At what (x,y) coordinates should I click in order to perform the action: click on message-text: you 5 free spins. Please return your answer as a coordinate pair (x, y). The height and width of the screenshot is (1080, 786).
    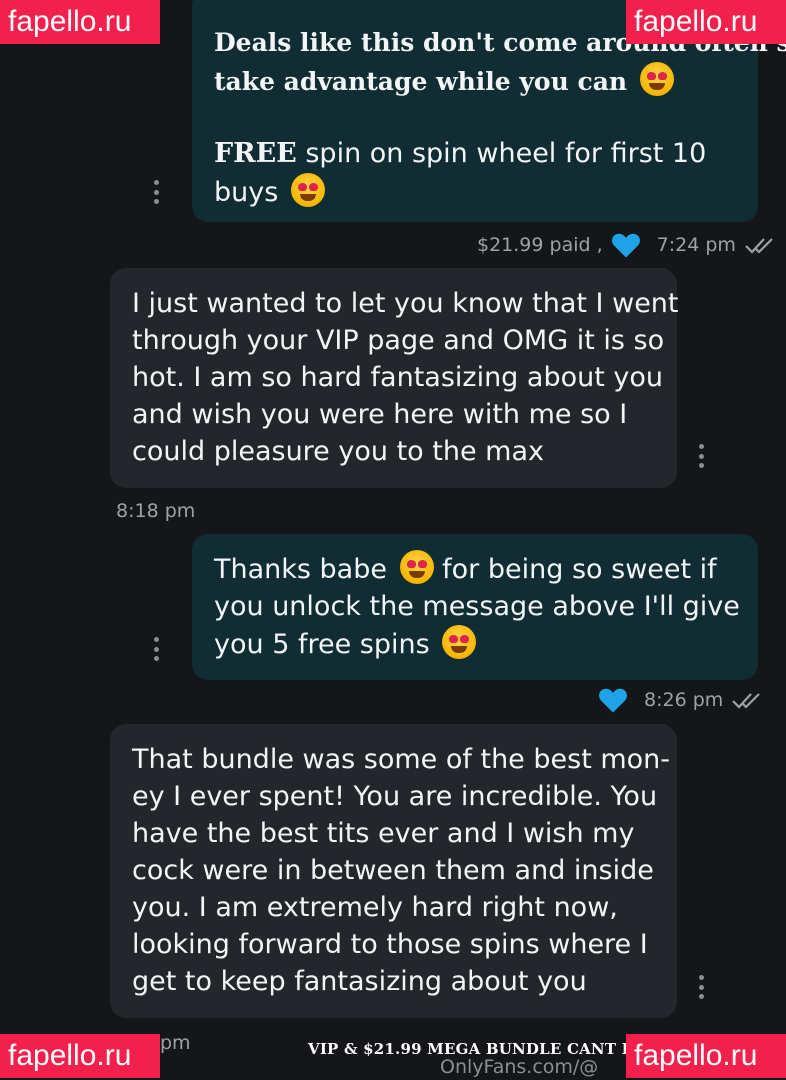
    Looking at the image, I should click on (322, 644).